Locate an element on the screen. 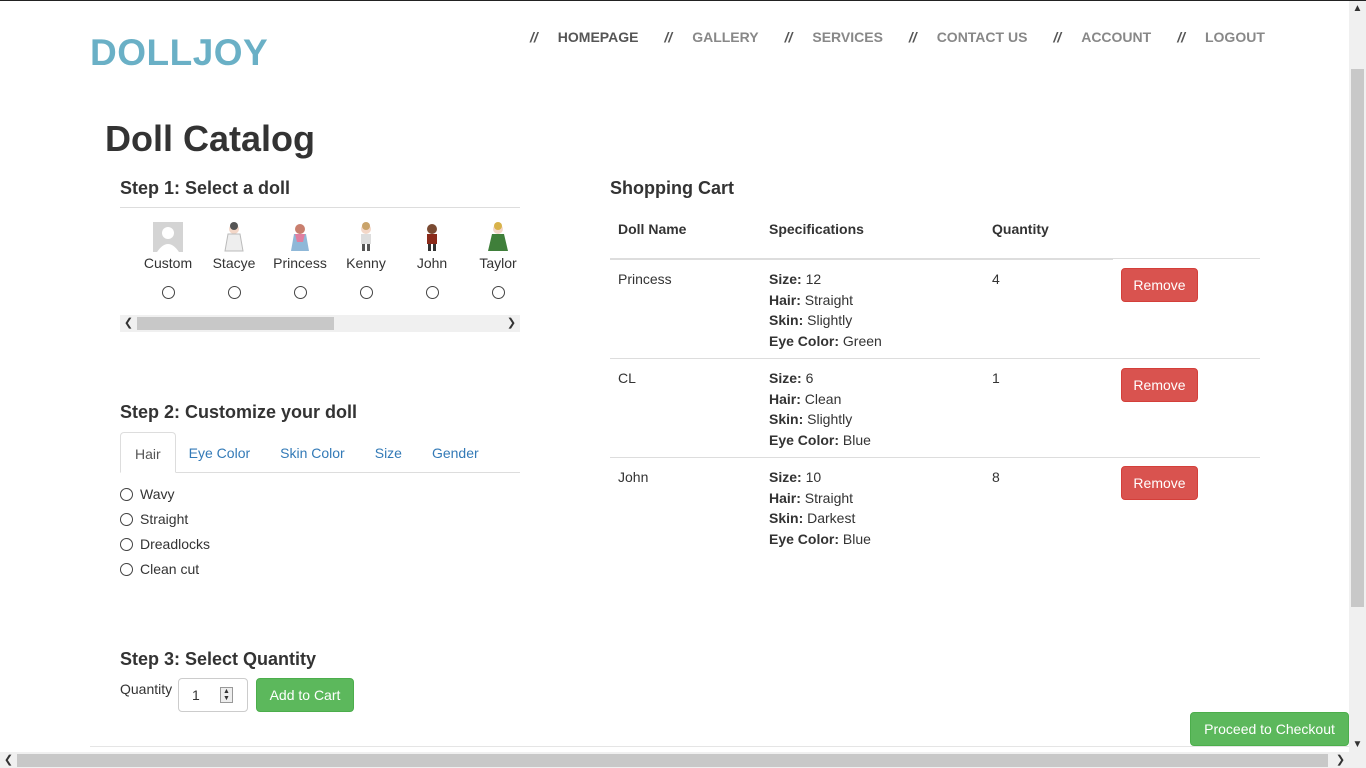 Image resolution: width=1366 pixels, height=768 pixels. step1-heading: Step 1: Select a doll is located at coordinates (205, 188).